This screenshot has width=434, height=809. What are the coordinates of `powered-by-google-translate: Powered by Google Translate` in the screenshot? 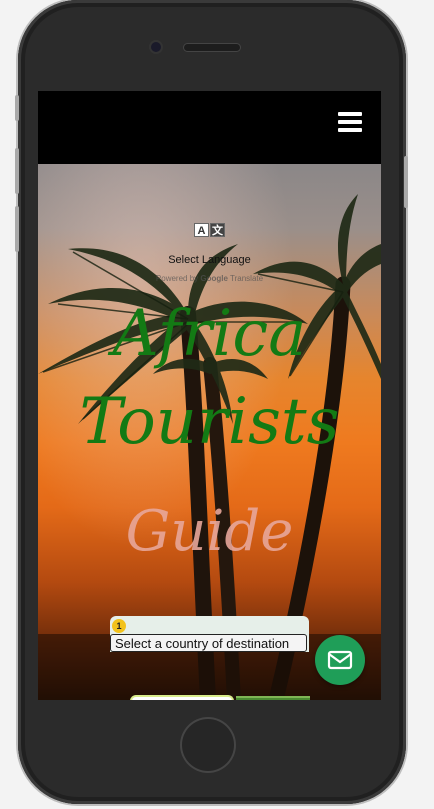 It's located at (209, 278).